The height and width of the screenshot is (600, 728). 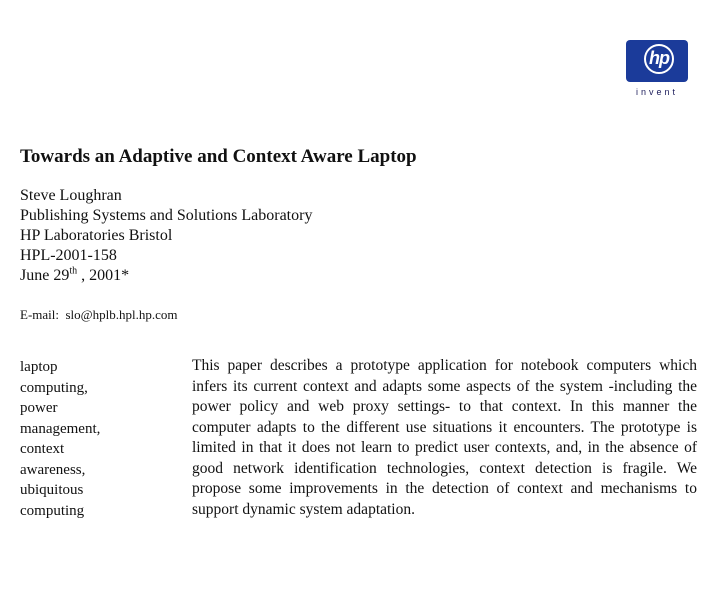 I want to click on logo-tagline: invent, so click(x=657, y=92).